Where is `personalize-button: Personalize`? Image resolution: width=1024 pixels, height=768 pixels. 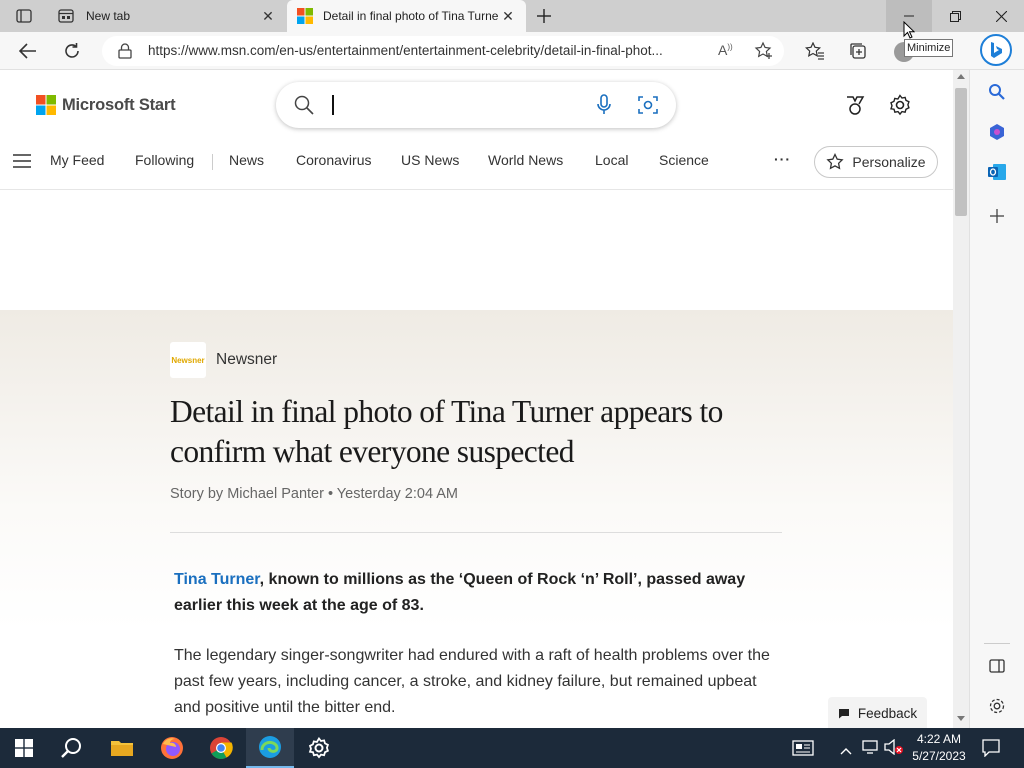
personalize-button: Personalize is located at coordinates (876, 162).